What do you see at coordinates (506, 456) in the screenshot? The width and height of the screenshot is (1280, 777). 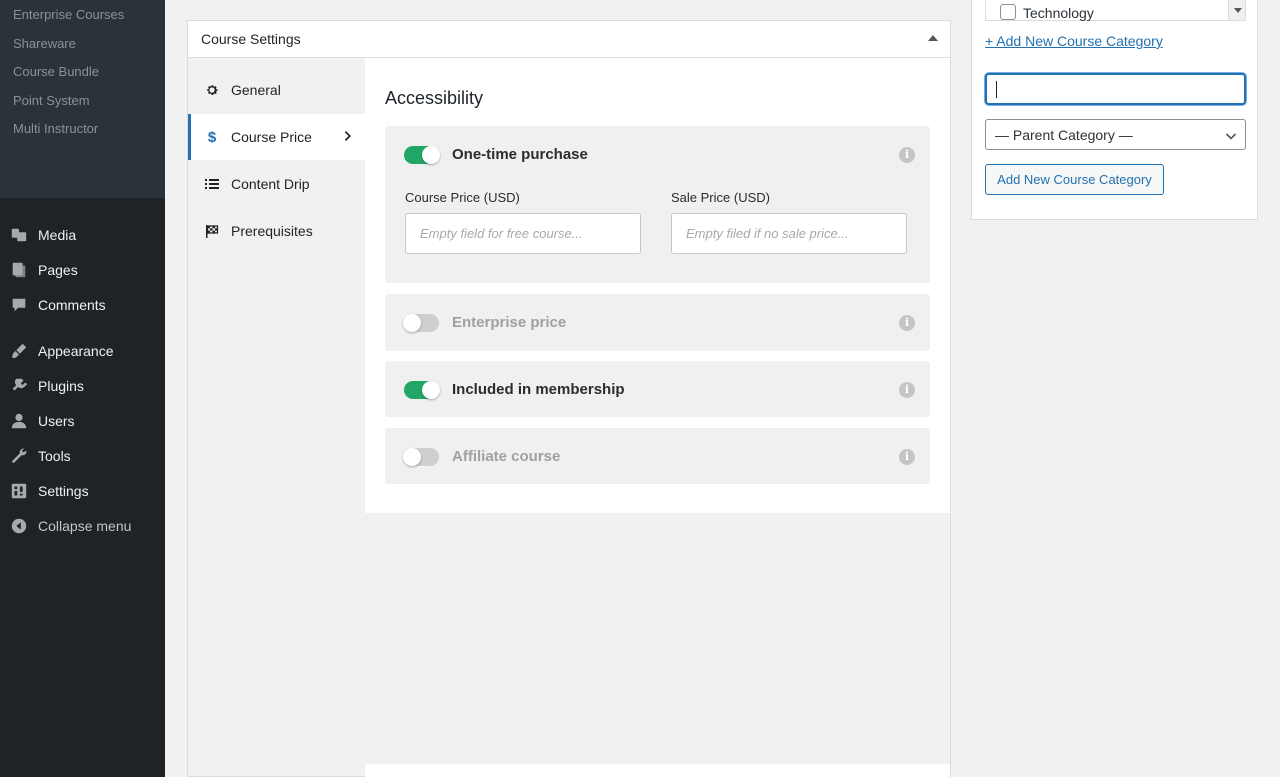 I see `option-label: Affiliate course` at bounding box center [506, 456].